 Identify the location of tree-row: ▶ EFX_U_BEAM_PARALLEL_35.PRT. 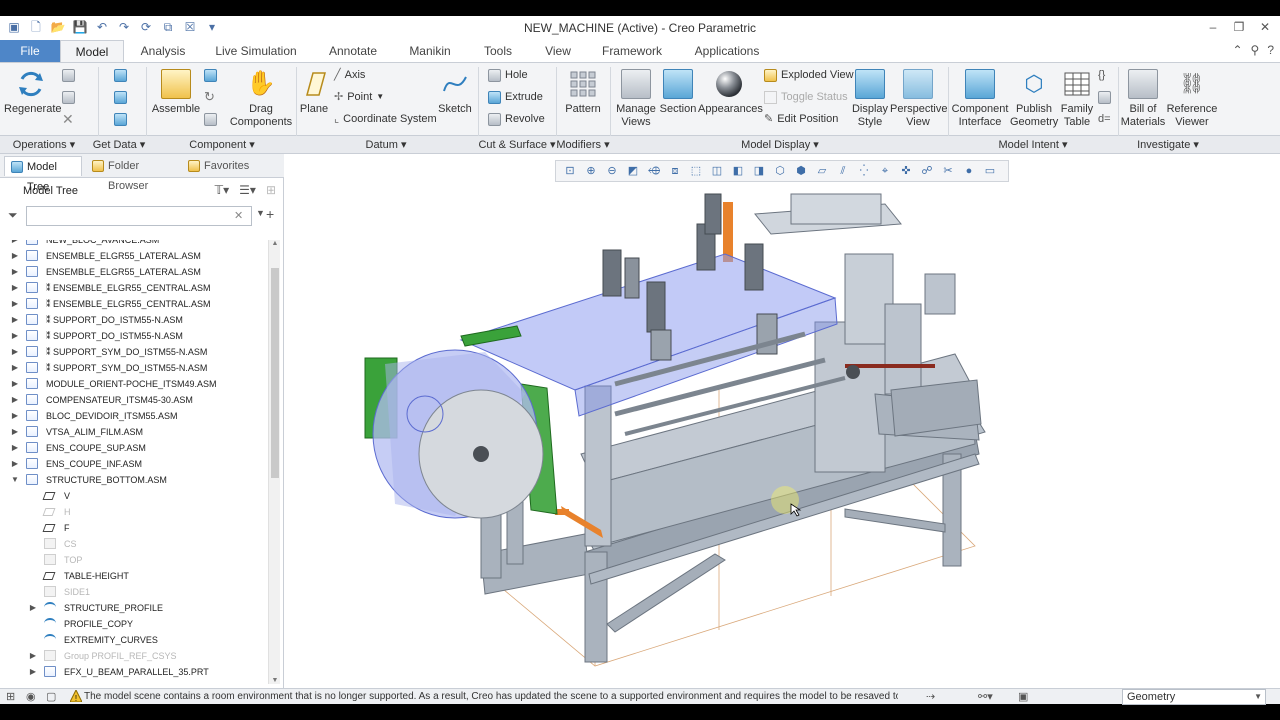
(134, 672).